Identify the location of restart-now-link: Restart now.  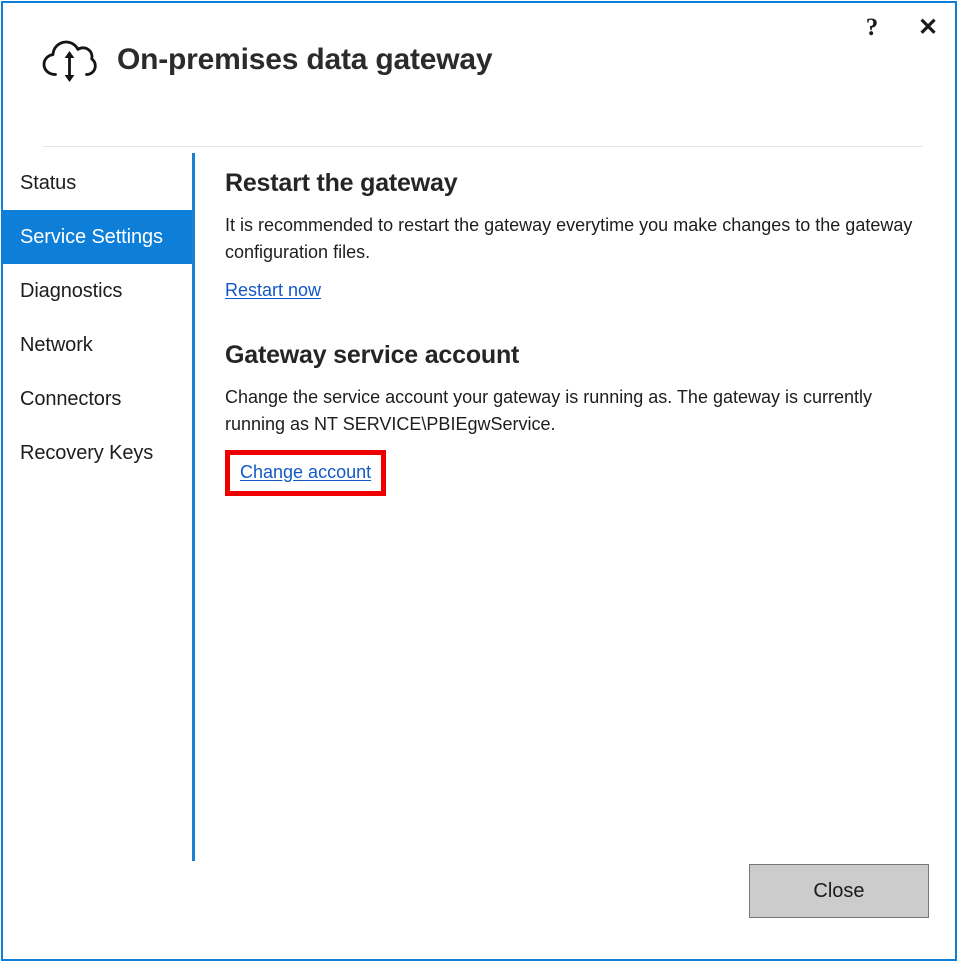
(273, 290).